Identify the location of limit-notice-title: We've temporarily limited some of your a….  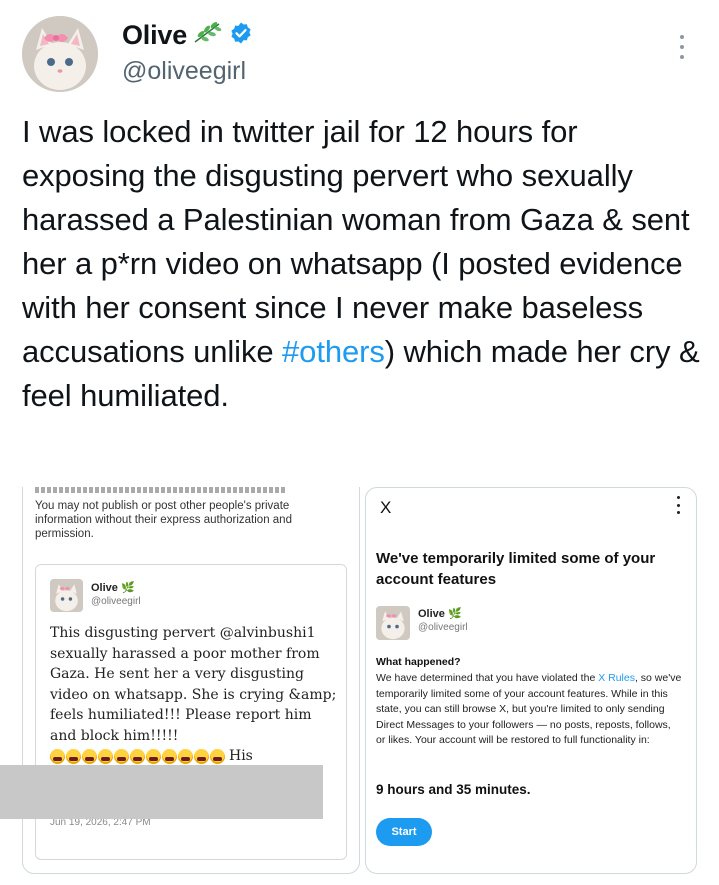
(516, 569).